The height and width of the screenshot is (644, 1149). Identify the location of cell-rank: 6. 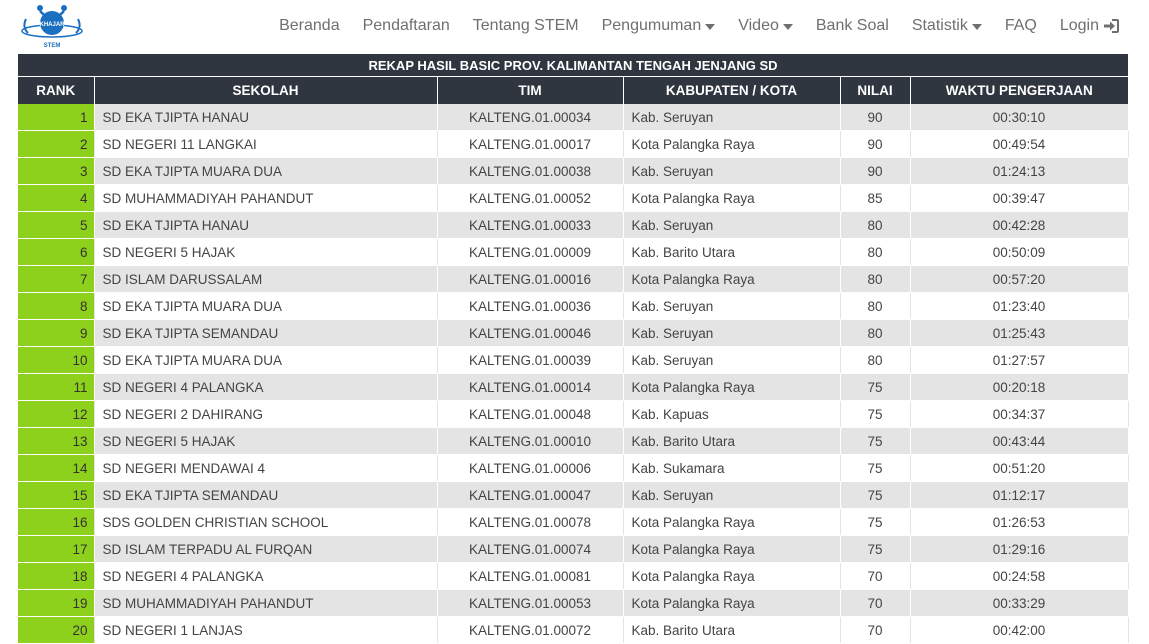
(56, 252).